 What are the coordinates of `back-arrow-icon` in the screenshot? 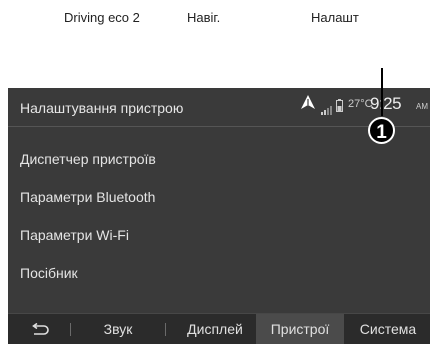 It's located at (40, 329).